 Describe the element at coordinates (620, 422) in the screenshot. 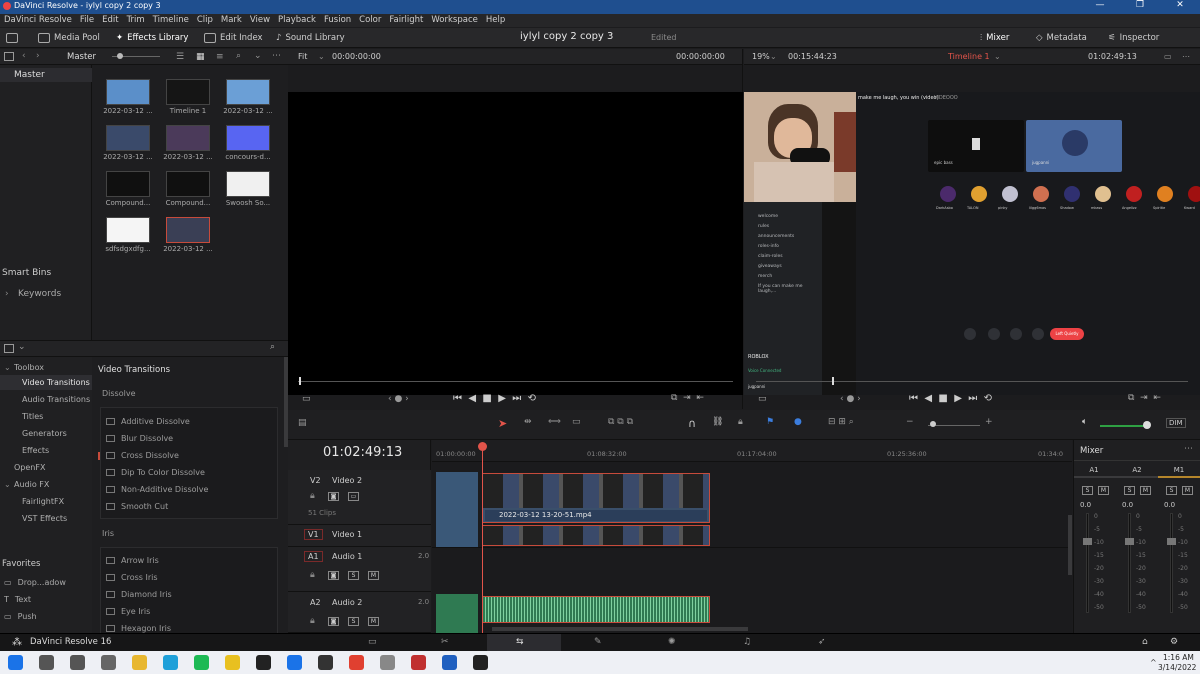

I see `insert-clip-icon: ⧉ ⧉ ⧉` at that location.